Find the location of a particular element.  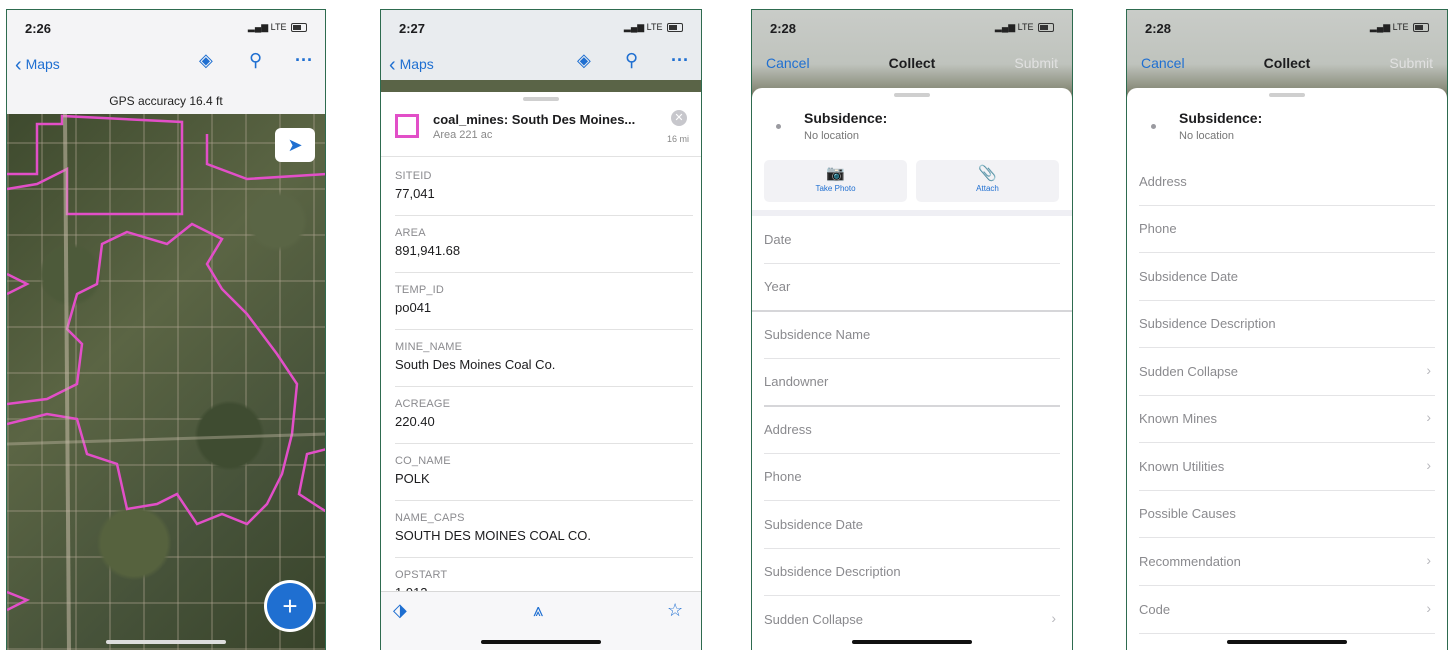

field-label: Code is located at coordinates (1155, 609).